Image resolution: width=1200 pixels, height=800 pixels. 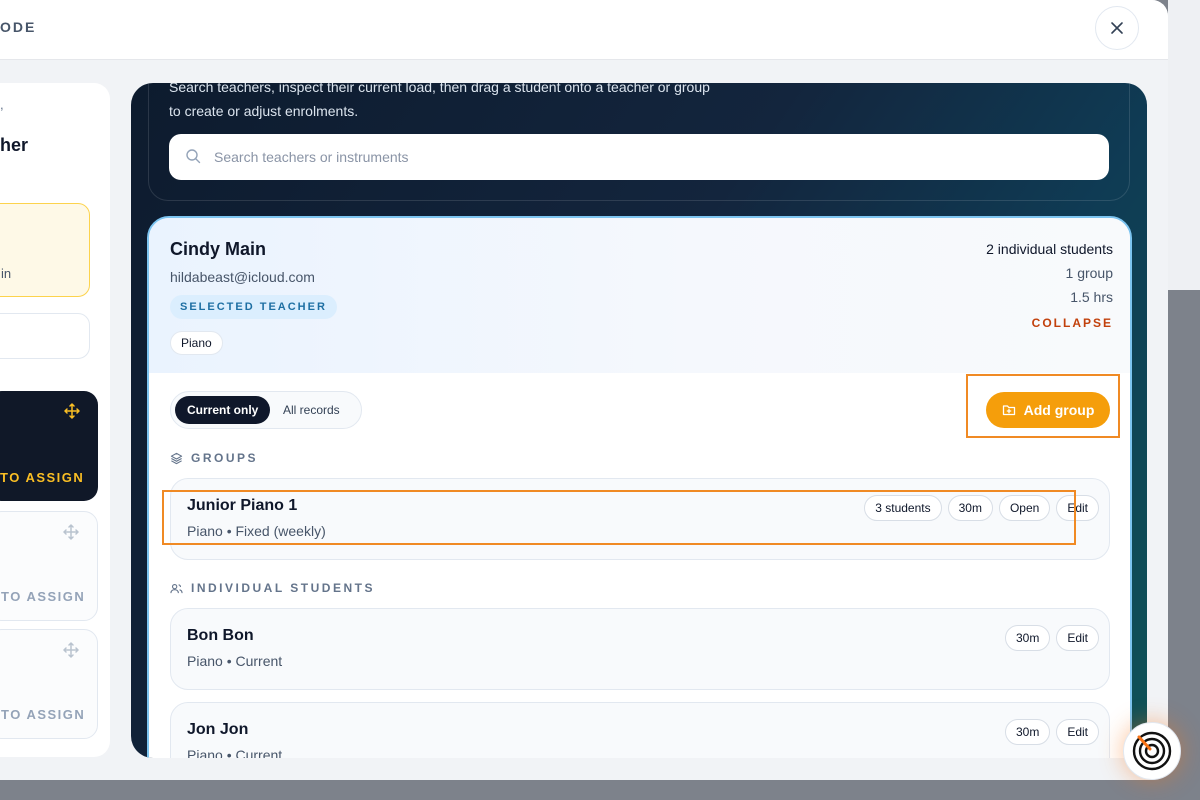 I want to click on student-name: Jon Jon, so click(x=218, y=729).